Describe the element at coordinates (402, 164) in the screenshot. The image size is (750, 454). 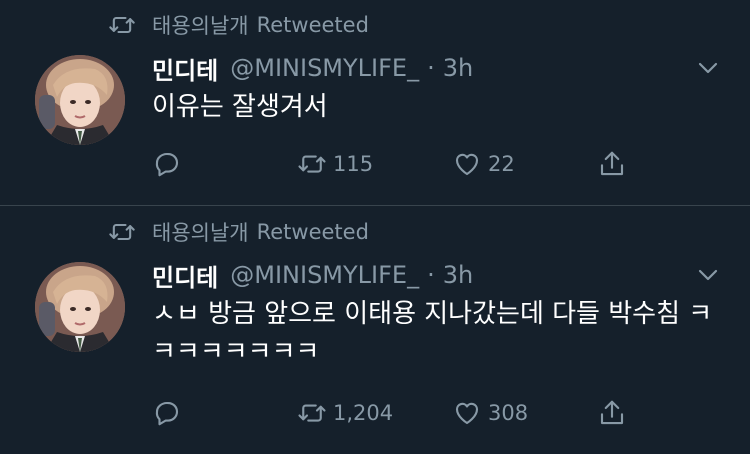
I see `tweet-actions: 115 22` at that location.